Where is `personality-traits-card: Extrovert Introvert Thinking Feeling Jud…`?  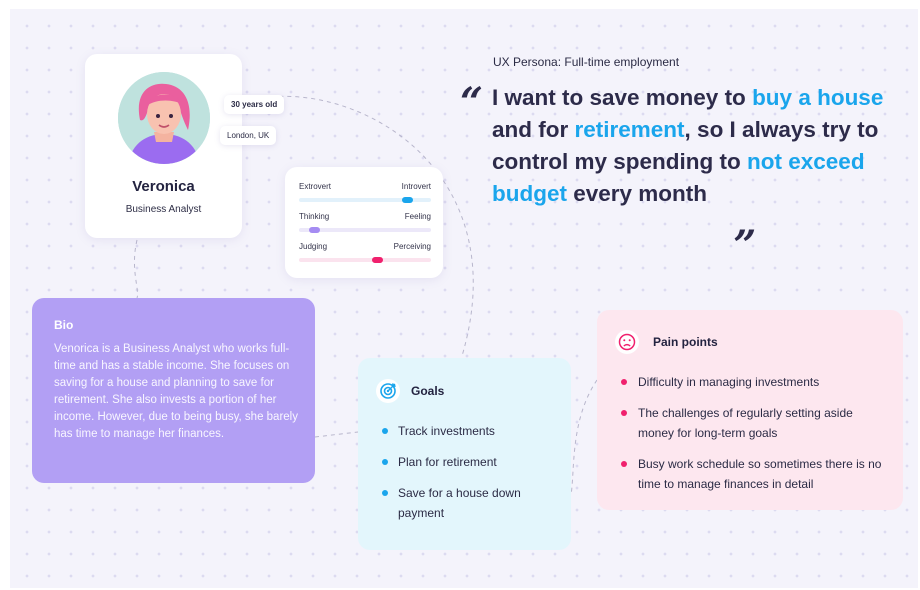 personality-traits-card: Extrovert Introvert Thinking Feeling Jud… is located at coordinates (364, 222).